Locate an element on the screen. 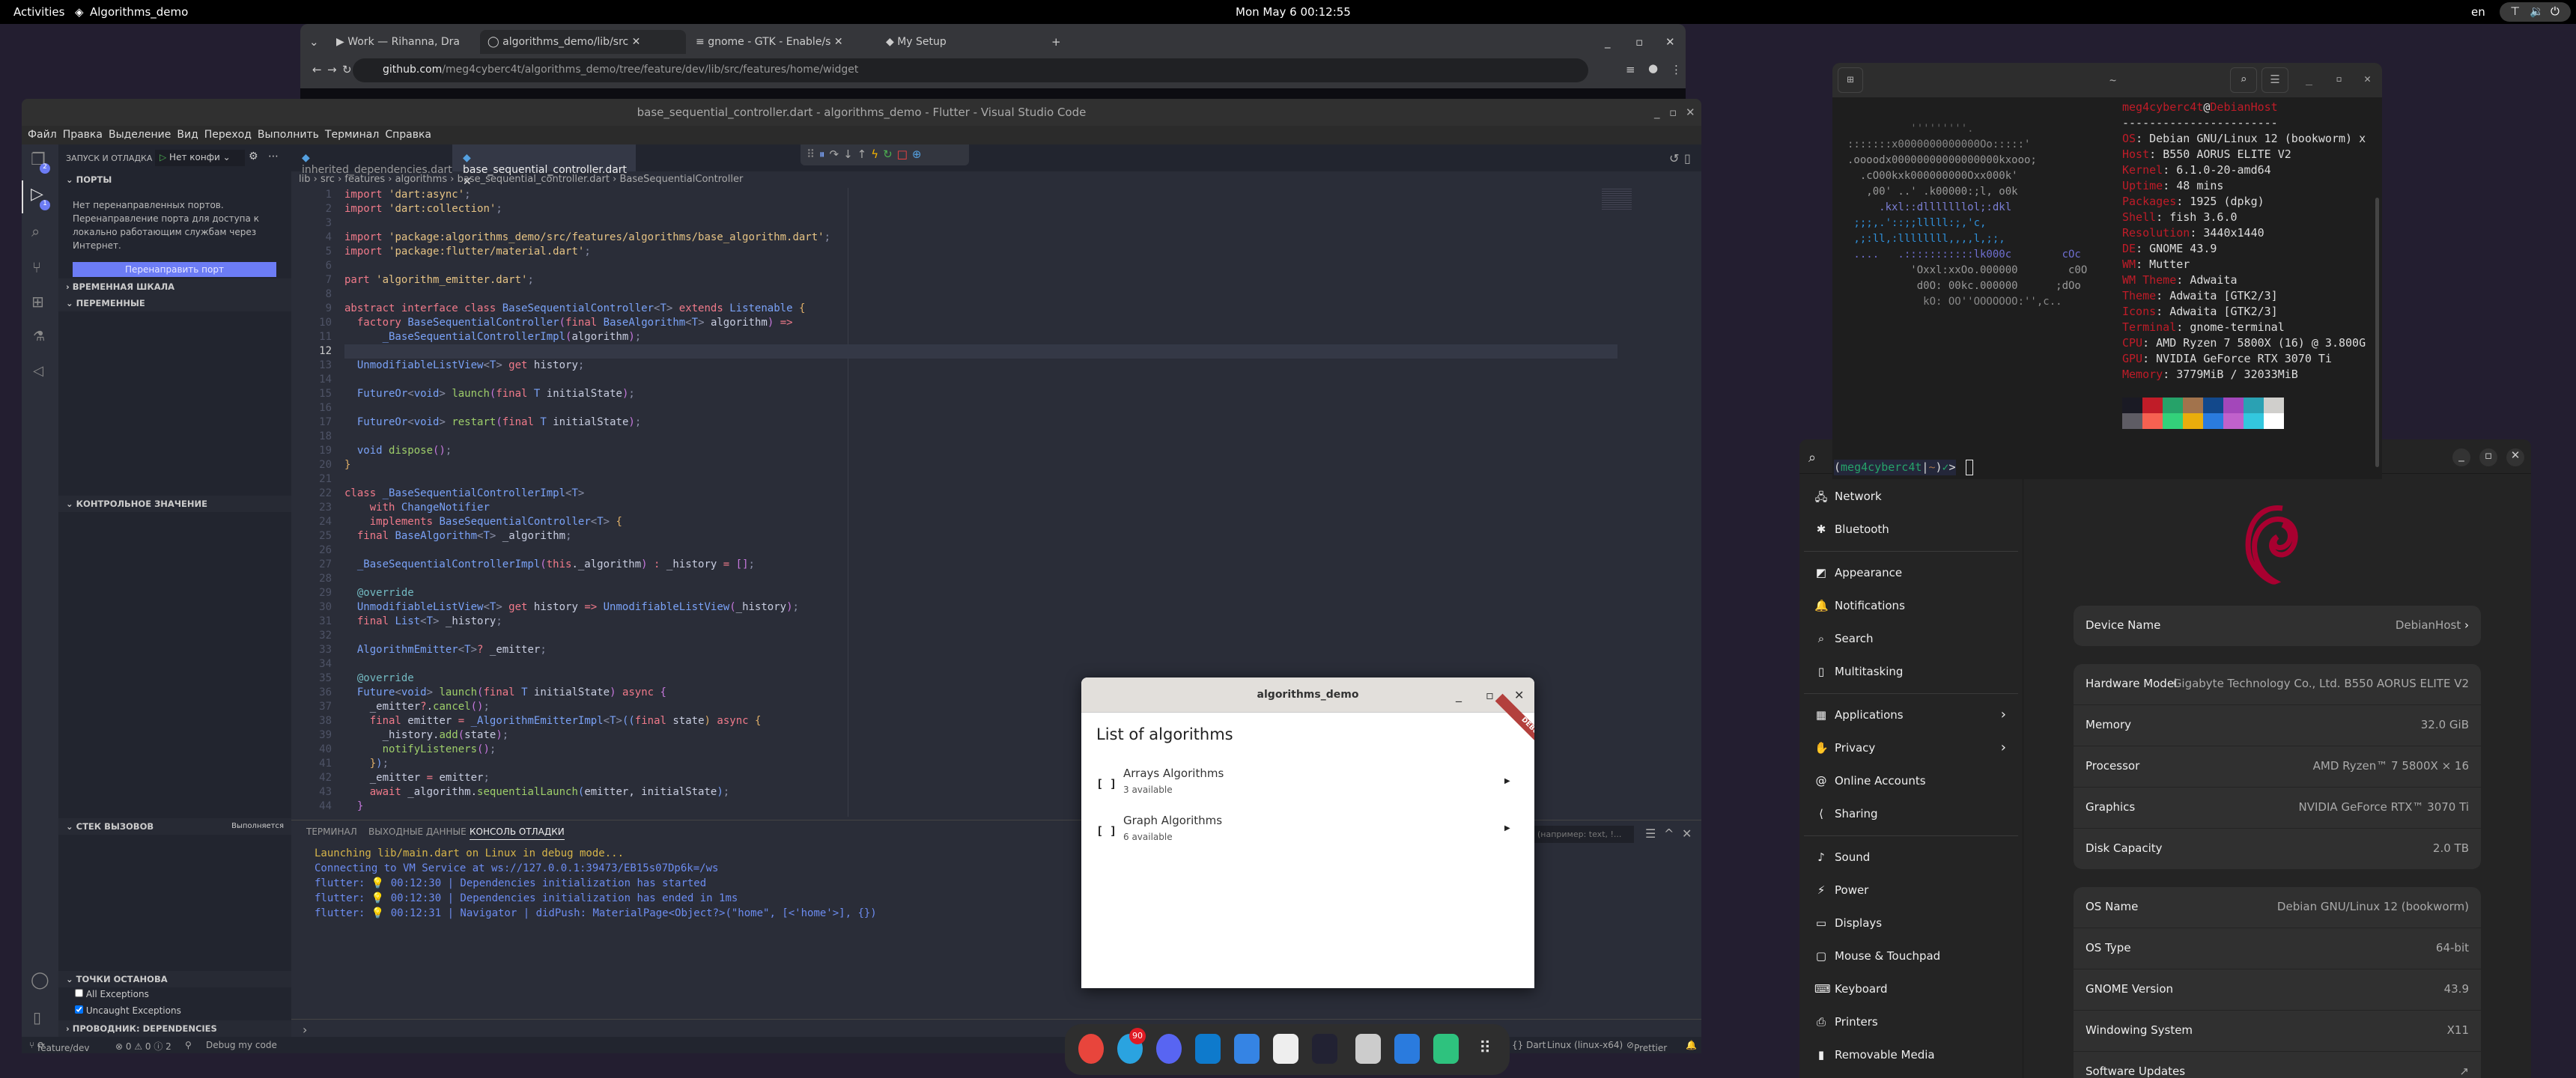  menu-item: Правка is located at coordinates (83, 135).